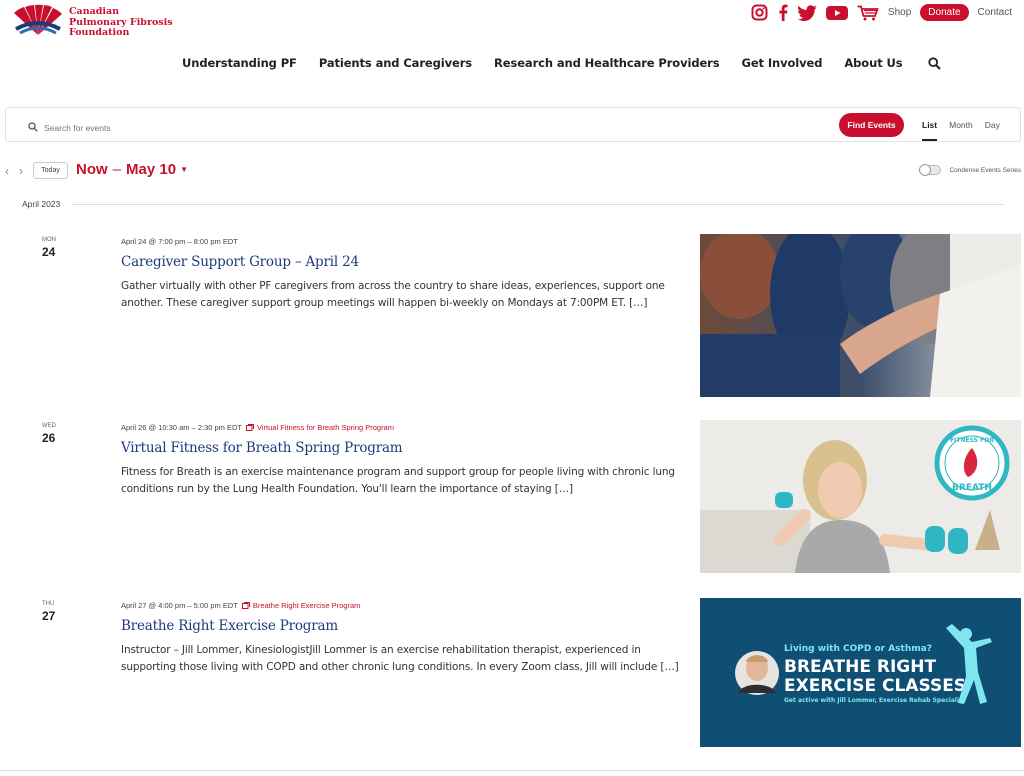 This screenshot has width=1024, height=776. What do you see at coordinates (995, 12) in the screenshot?
I see `contact-link: Contact` at bounding box center [995, 12].